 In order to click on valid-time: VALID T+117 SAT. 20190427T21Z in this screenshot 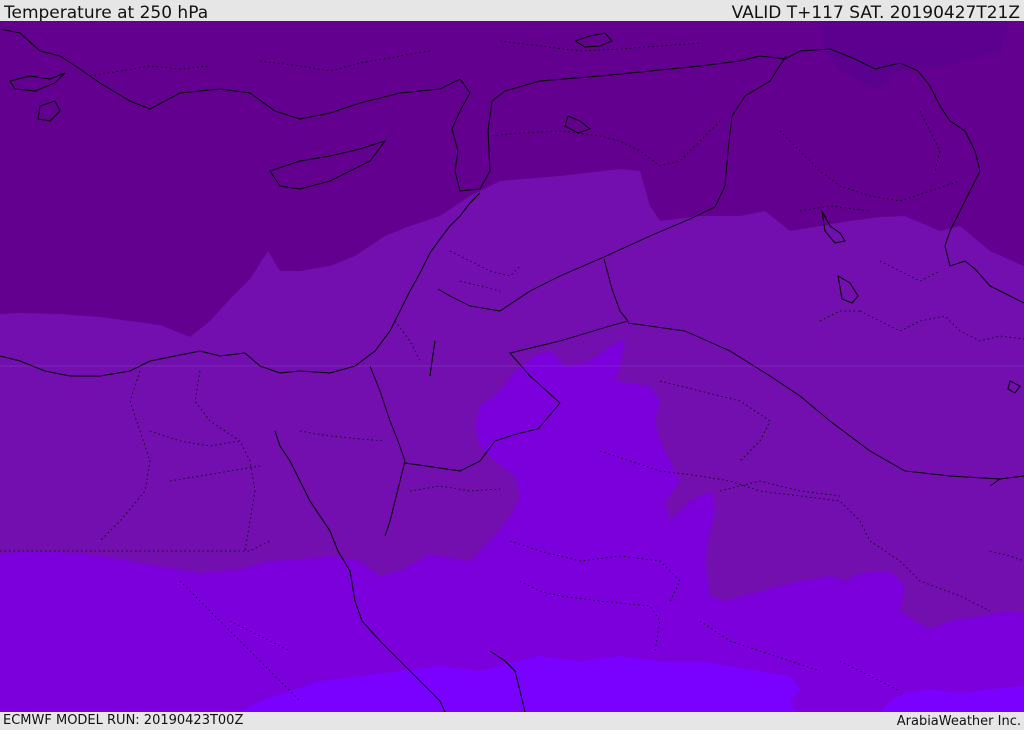, I will do `click(875, 13)`.